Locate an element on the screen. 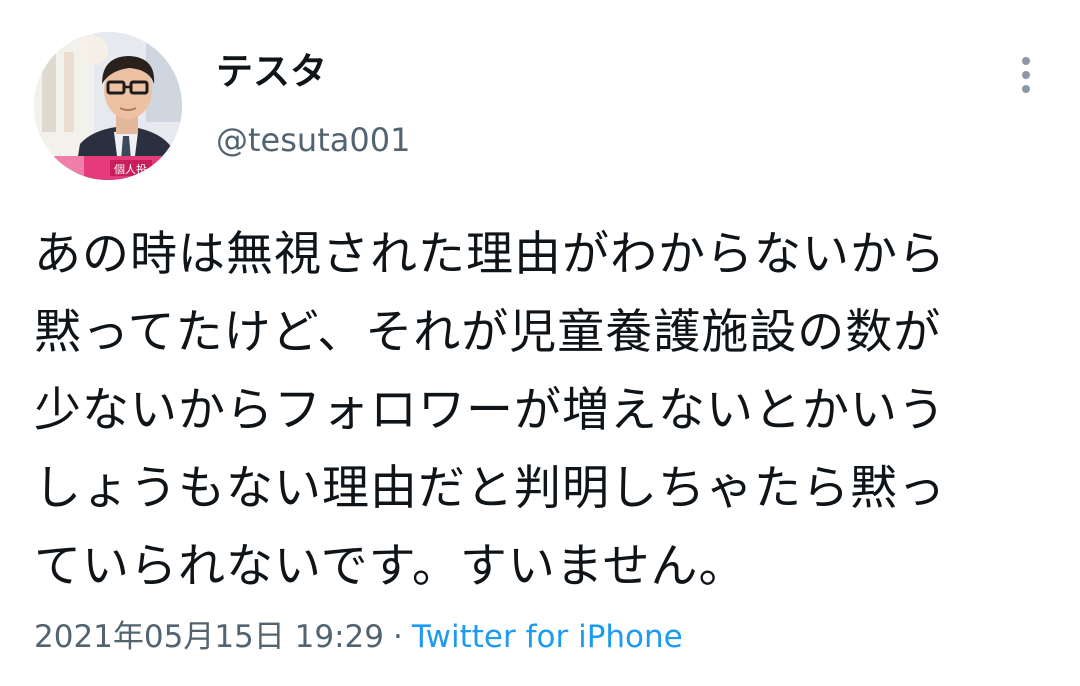 This screenshot has height=686, width=1080. display-name: テスタ is located at coordinates (271, 72).